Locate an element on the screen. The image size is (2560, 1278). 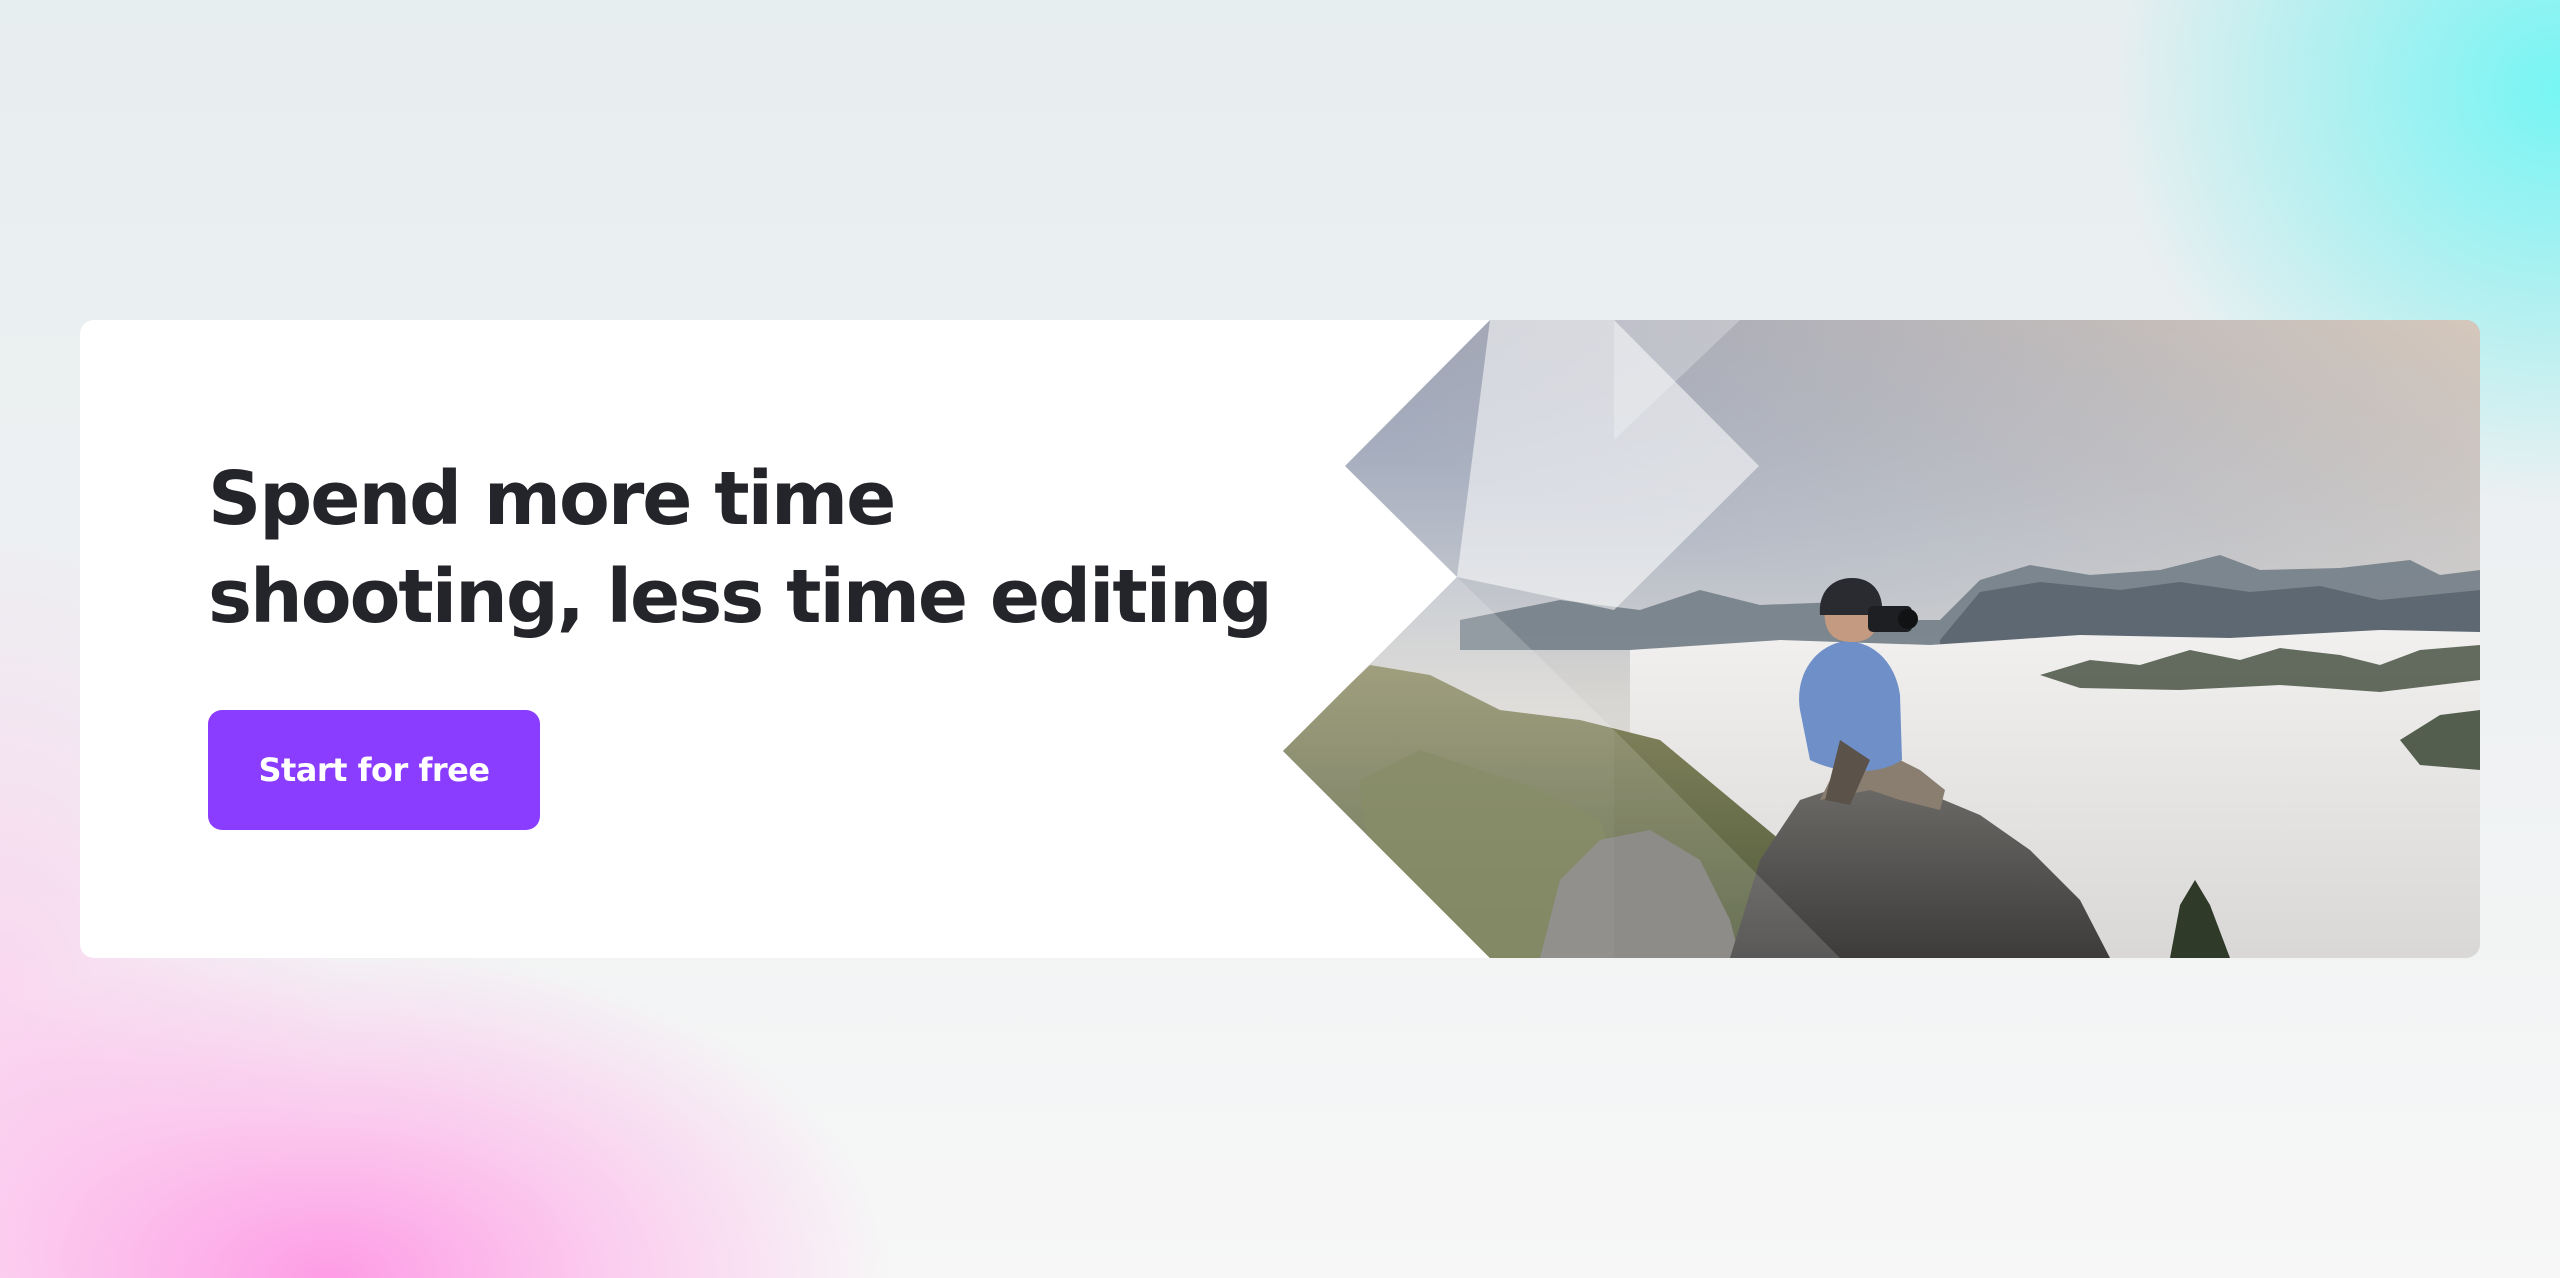
start-for-free-button: Start for free is located at coordinates (374, 770).